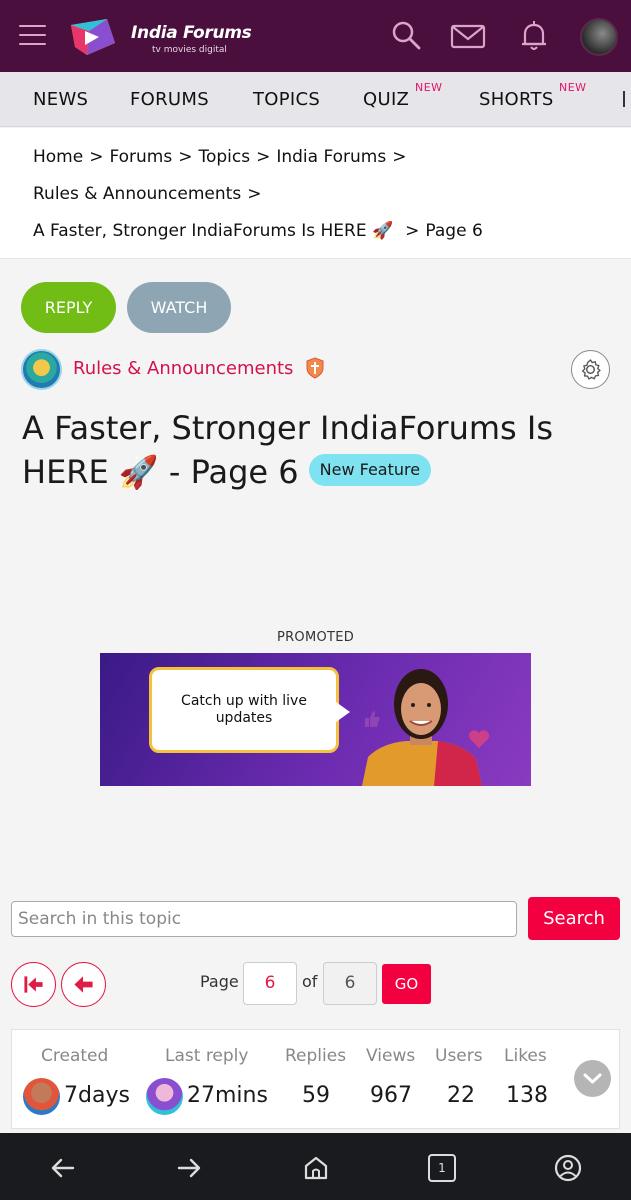  Describe the element at coordinates (574, 918) in the screenshot. I see `search-button: Search` at that location.